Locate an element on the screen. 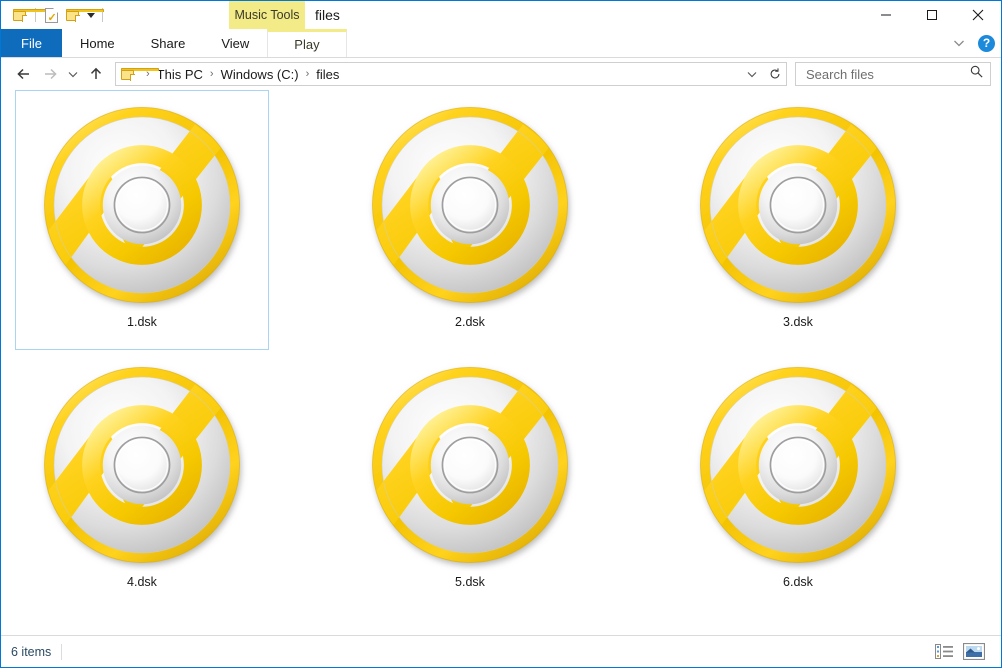  address-bar: › This PC › Windows (C:) › files is located at coordinates (501, 74).